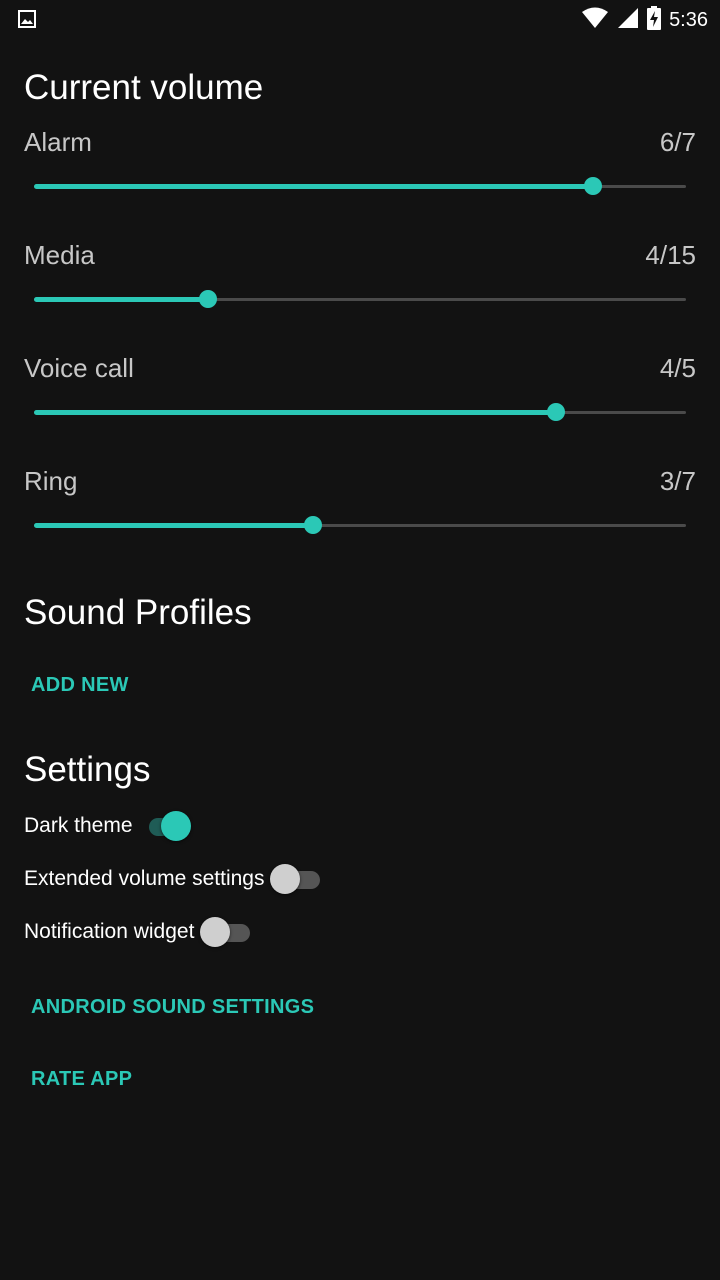  Describe the element at coordinates (59, 255) in the screenshot. I see `volume-label: Media` at that location.